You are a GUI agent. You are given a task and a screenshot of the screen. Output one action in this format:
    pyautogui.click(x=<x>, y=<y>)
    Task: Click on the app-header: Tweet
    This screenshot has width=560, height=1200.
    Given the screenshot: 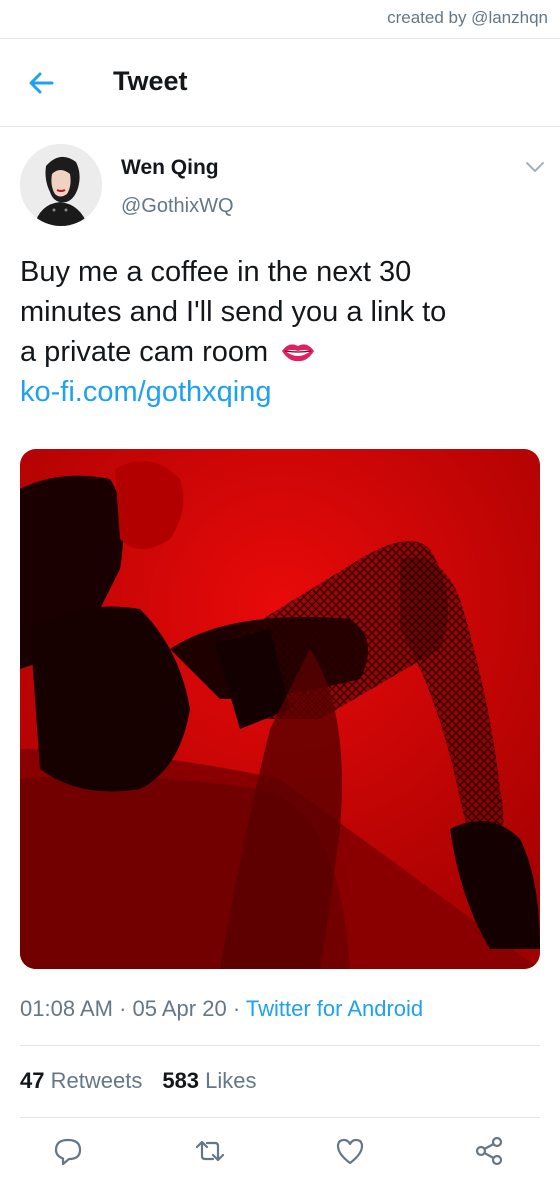 What is the action you would take?
    pyautogui.click(x=280, y=83)
    